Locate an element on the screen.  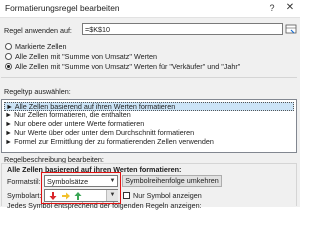
symbol-set-preview is located at coordinates (65, 196).